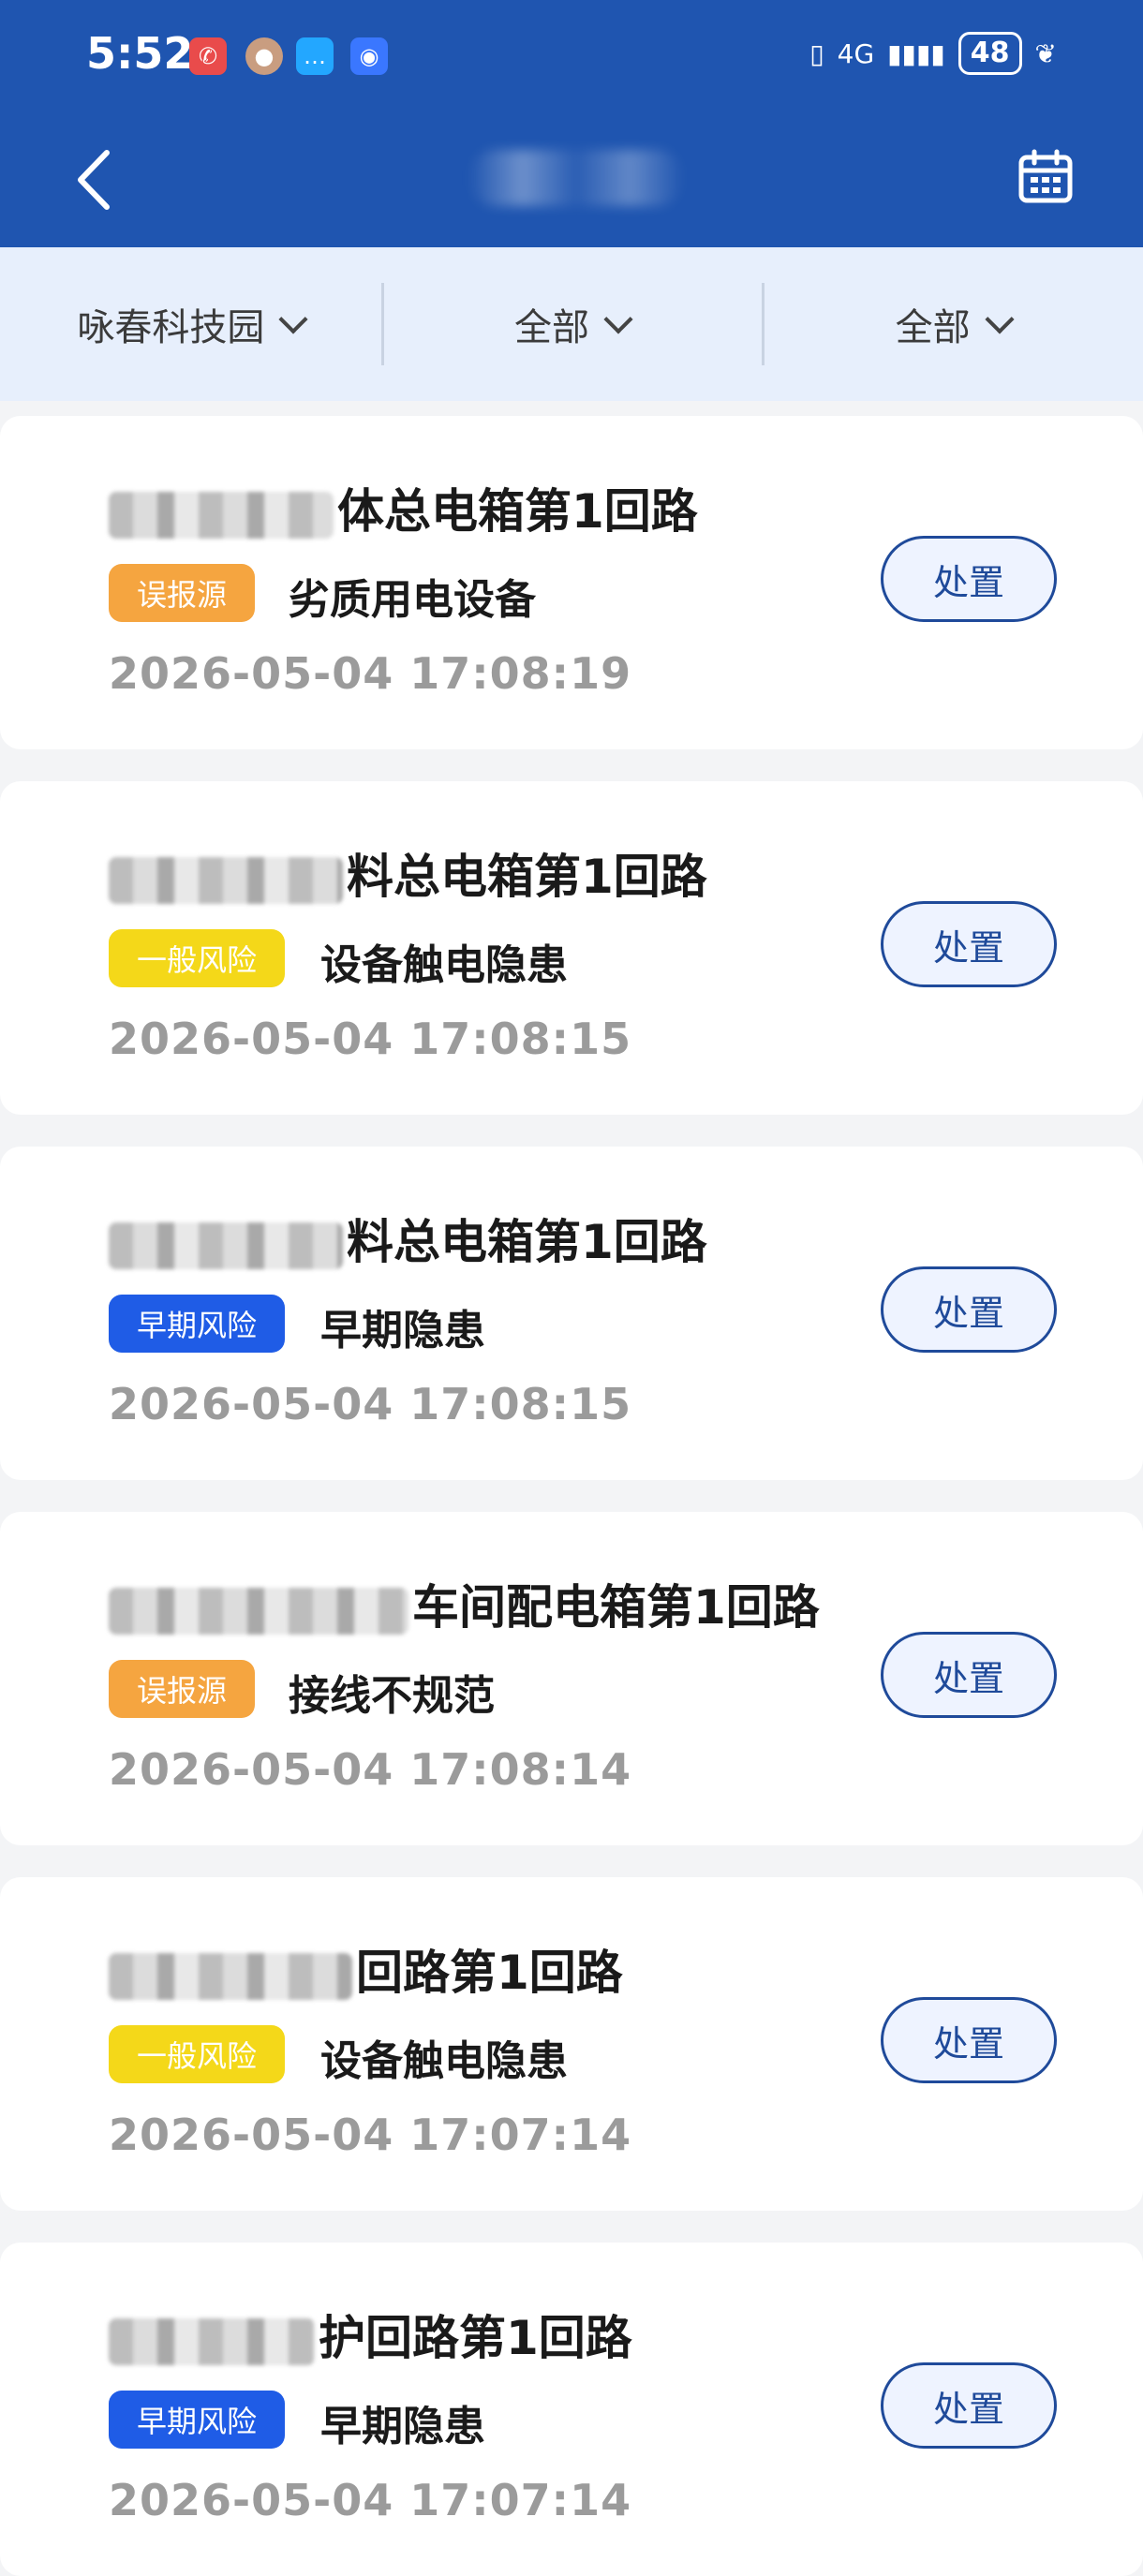 The height and width of the screenshot is (2576, 1143). I want to click on back-arrow-icon, so click(94, 180).